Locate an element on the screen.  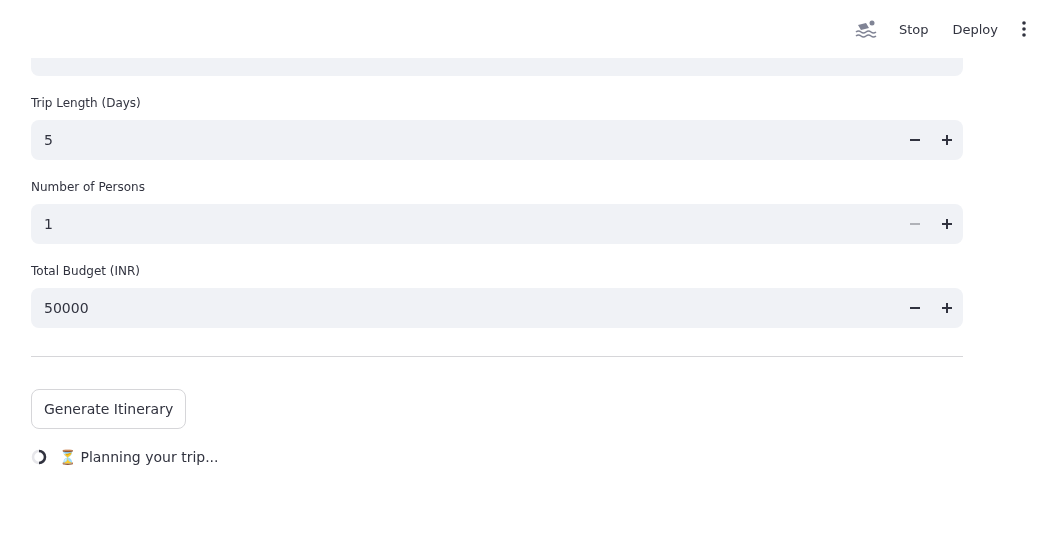
more-menu-icon is located at coordinates (1024, 29).